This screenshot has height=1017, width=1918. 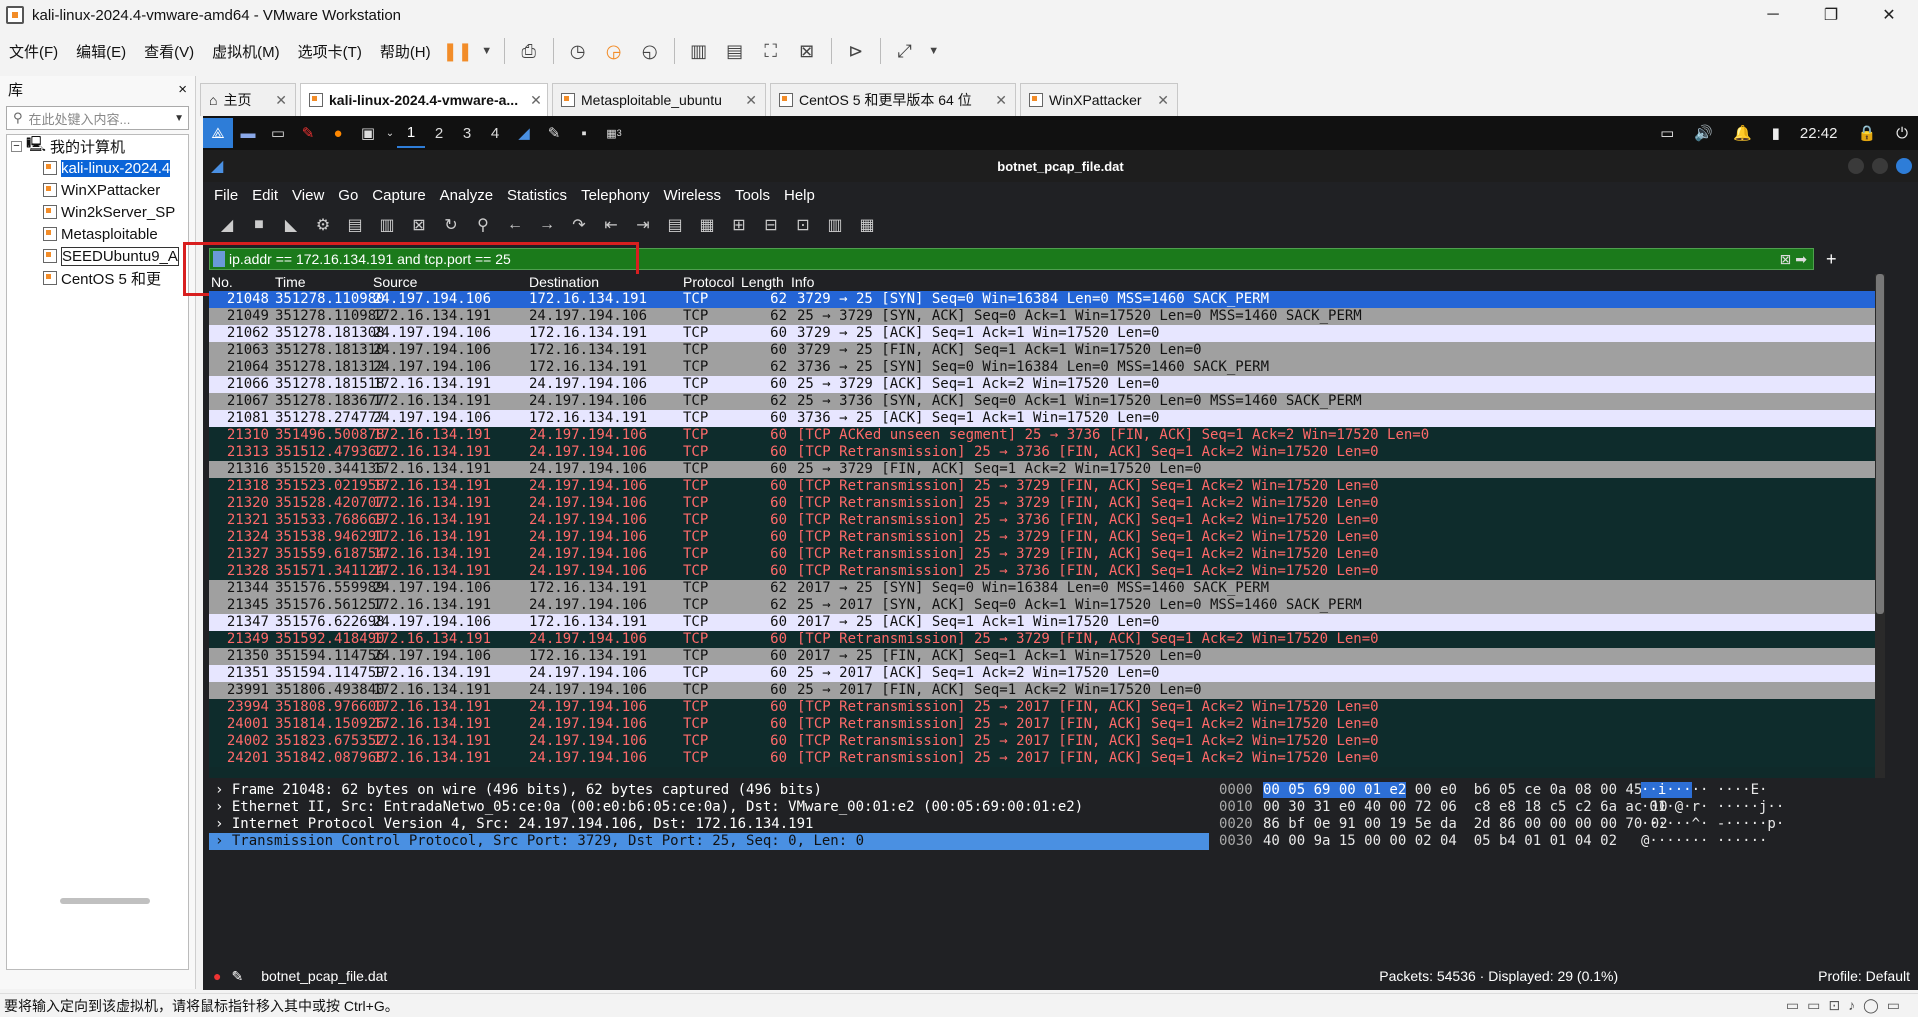 What do you see at coordinates (217, 976) in the screenshot?
I see `capture-status-icon: ●` at bounding box center [217, 976].